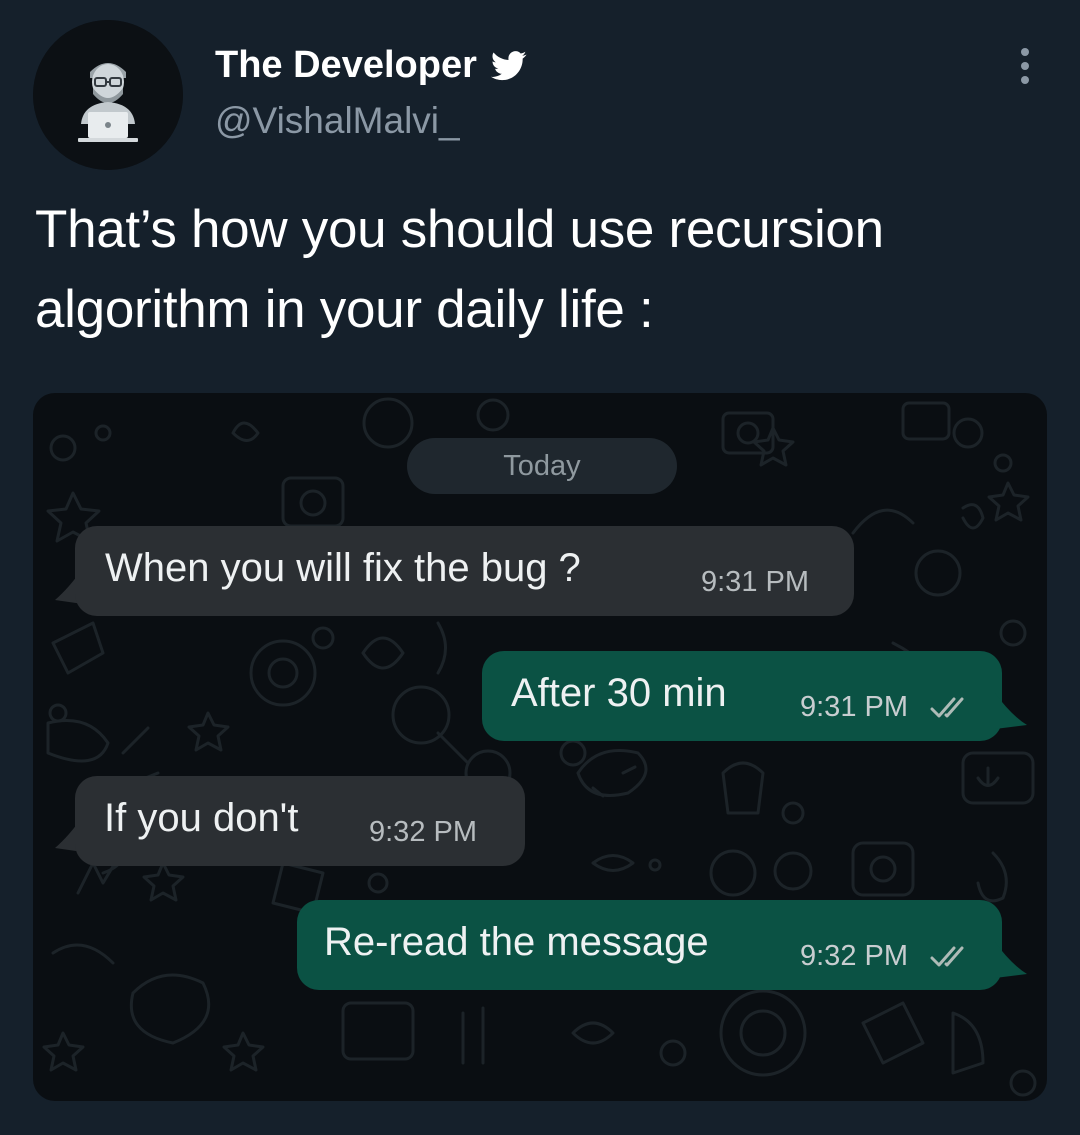 The height and width of the screenshot is (1135, 1080). Describe the element at coordinates (343, 568) in the screenshot. I see `message-text: When you will fix the bug ?` at that location.